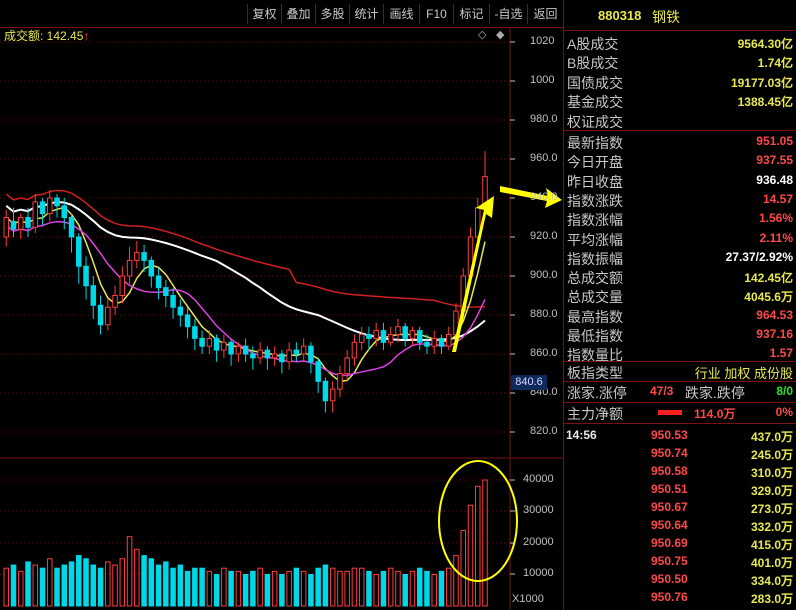 This screenshot has height=610, width=796. What do you see at coordinates (529, 382) in the screenshot?
I see `crosshair-price-tag: 840.6` at bounding box center [529, 382].